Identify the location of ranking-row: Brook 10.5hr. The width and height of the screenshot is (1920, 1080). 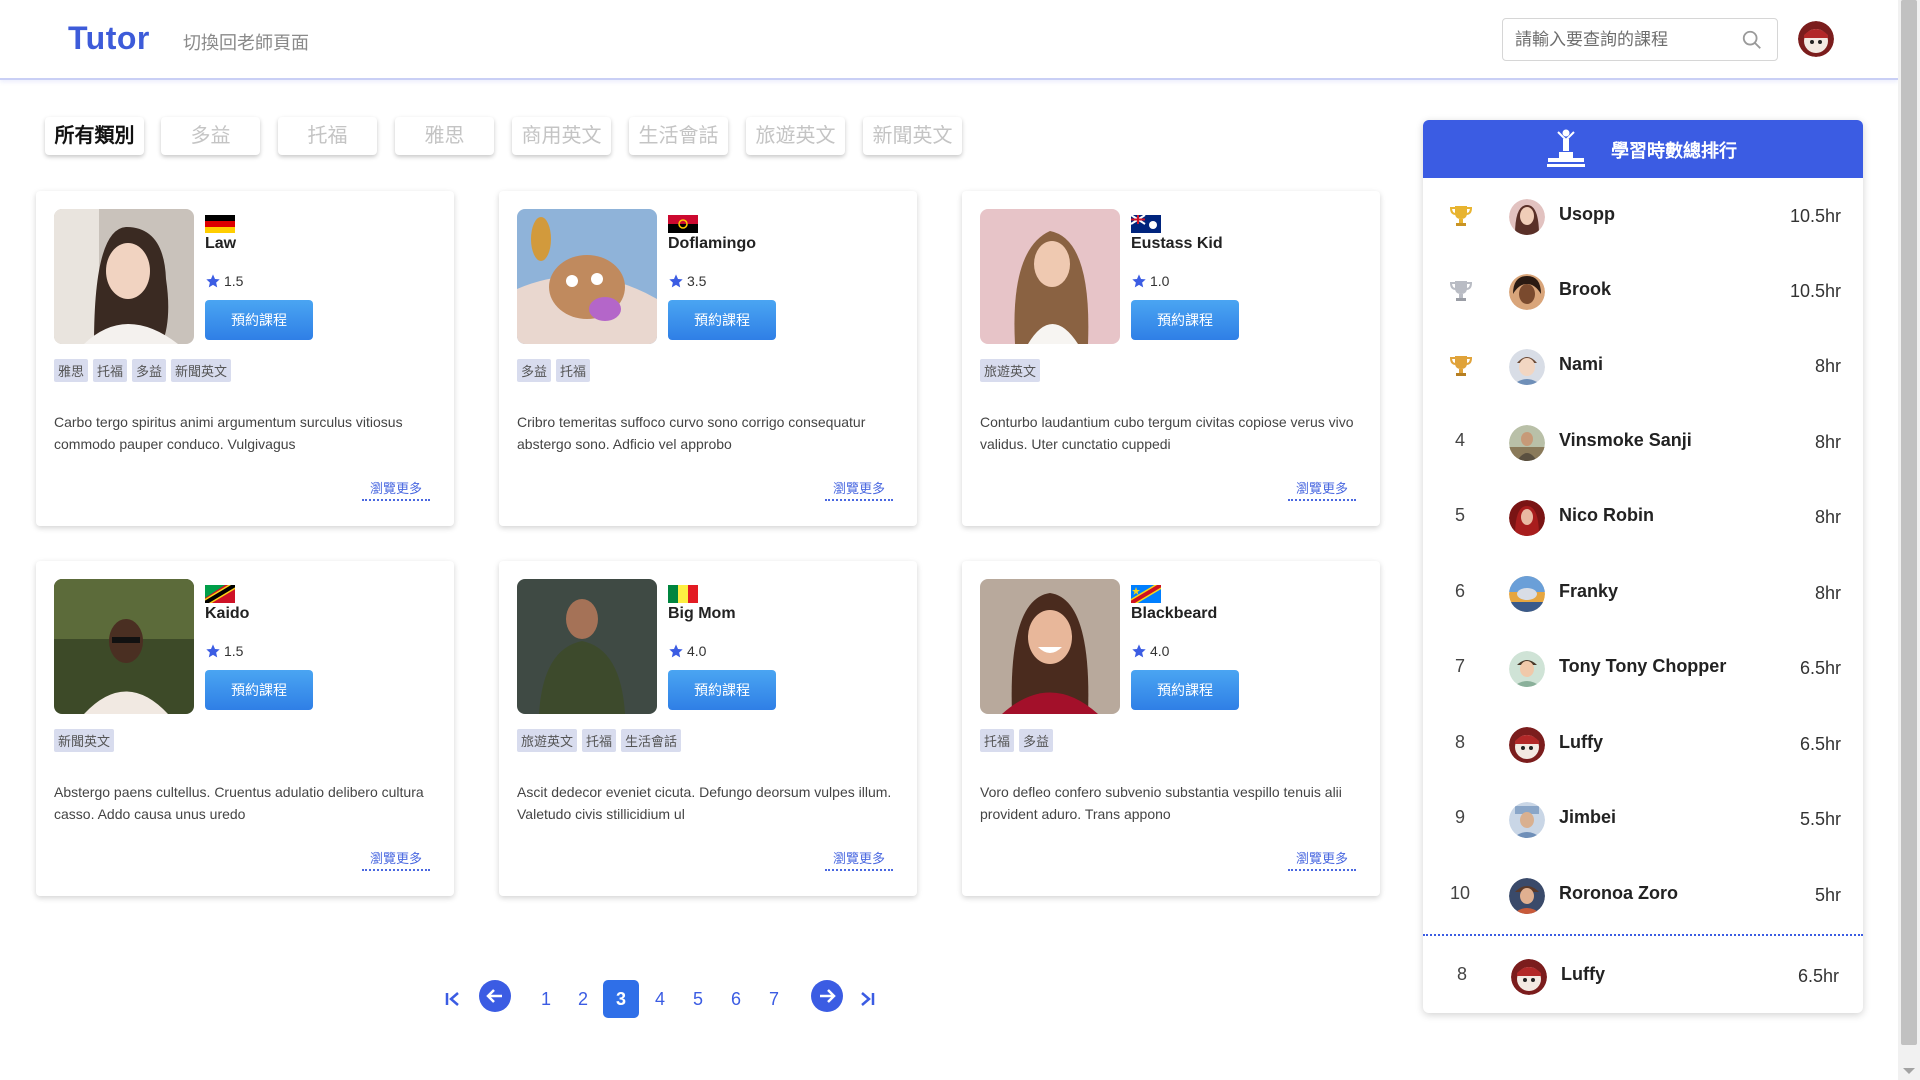
(1643, 290).